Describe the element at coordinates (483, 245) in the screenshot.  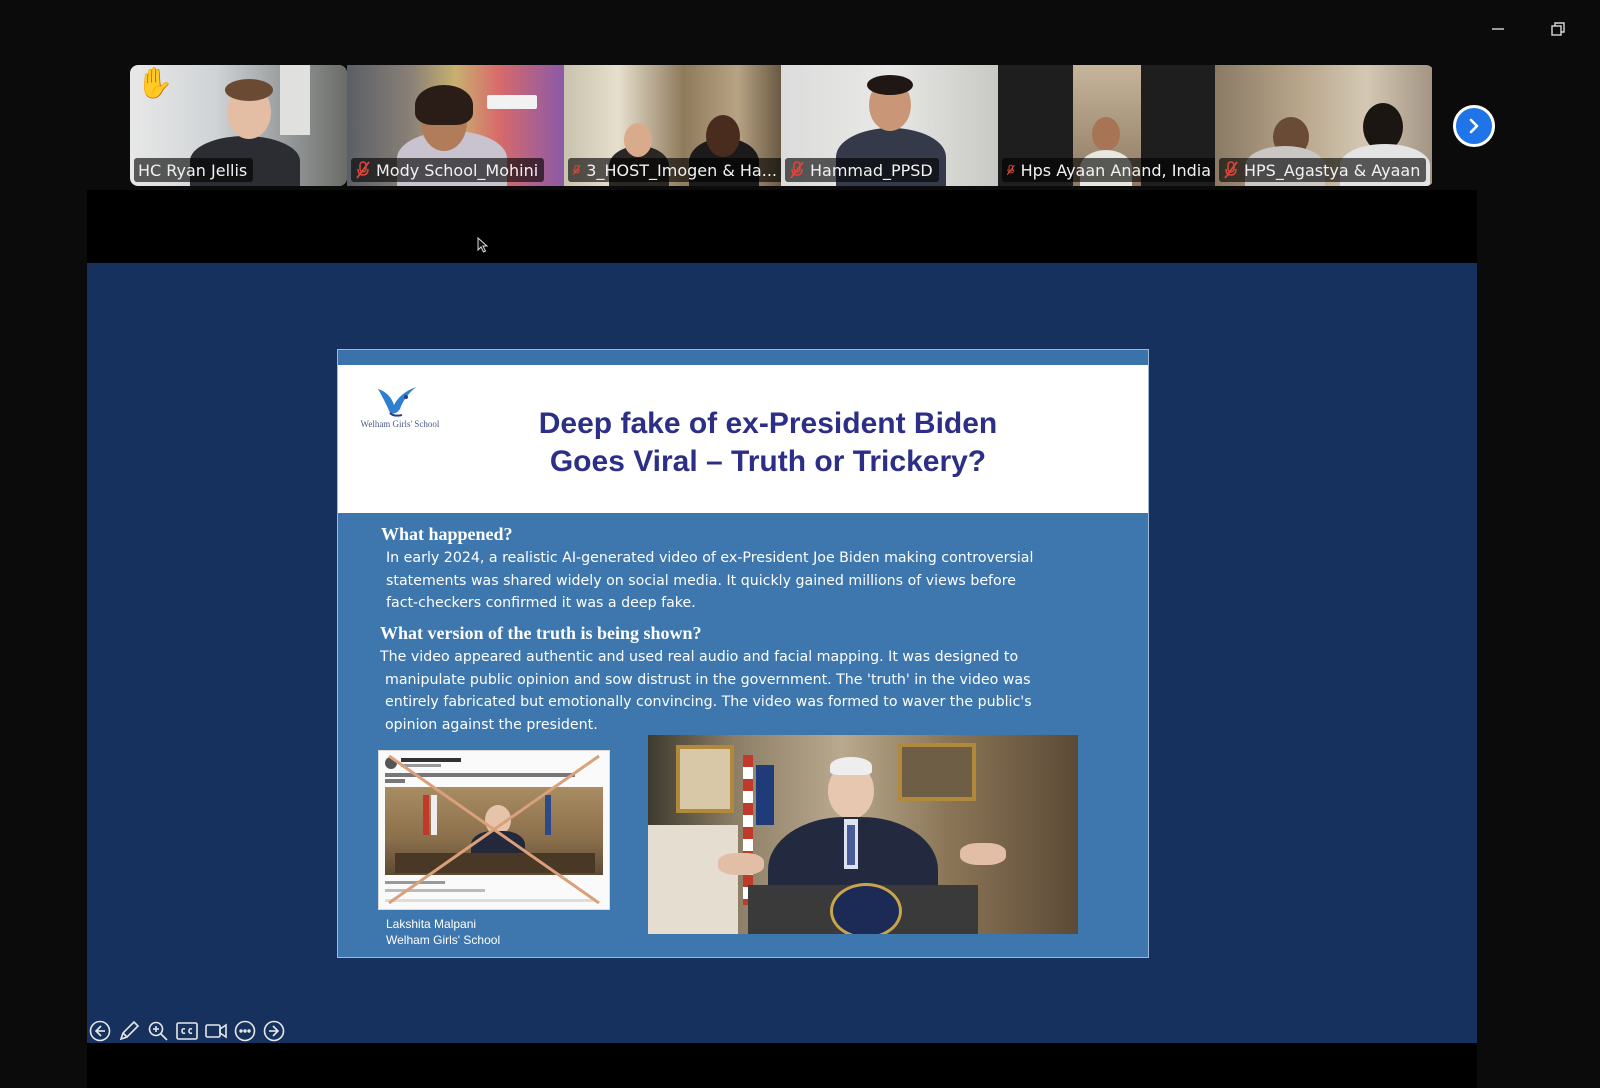
I see `mouse-cursor-icon` at that location.